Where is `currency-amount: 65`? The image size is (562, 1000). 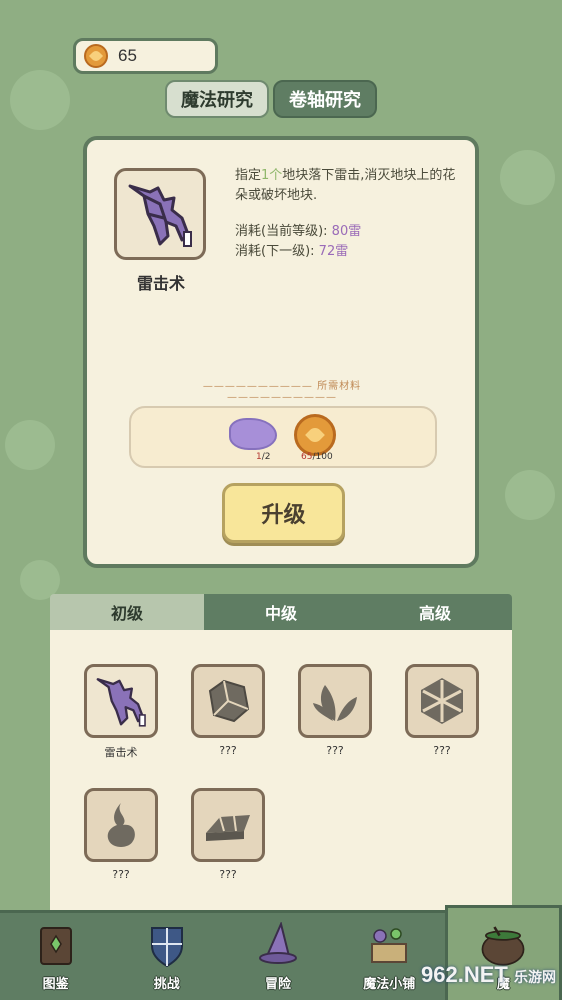 currency-amount: 65 is located at coordinates (127, 55).